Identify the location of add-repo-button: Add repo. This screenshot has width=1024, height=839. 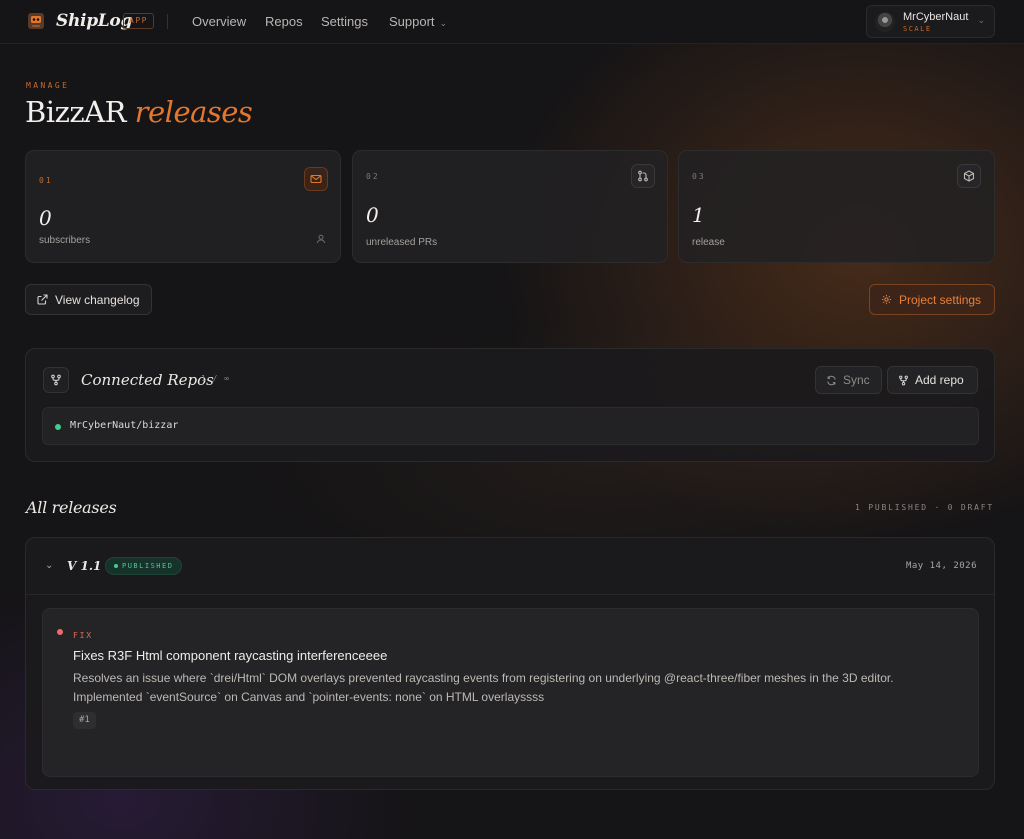
(932, 380).